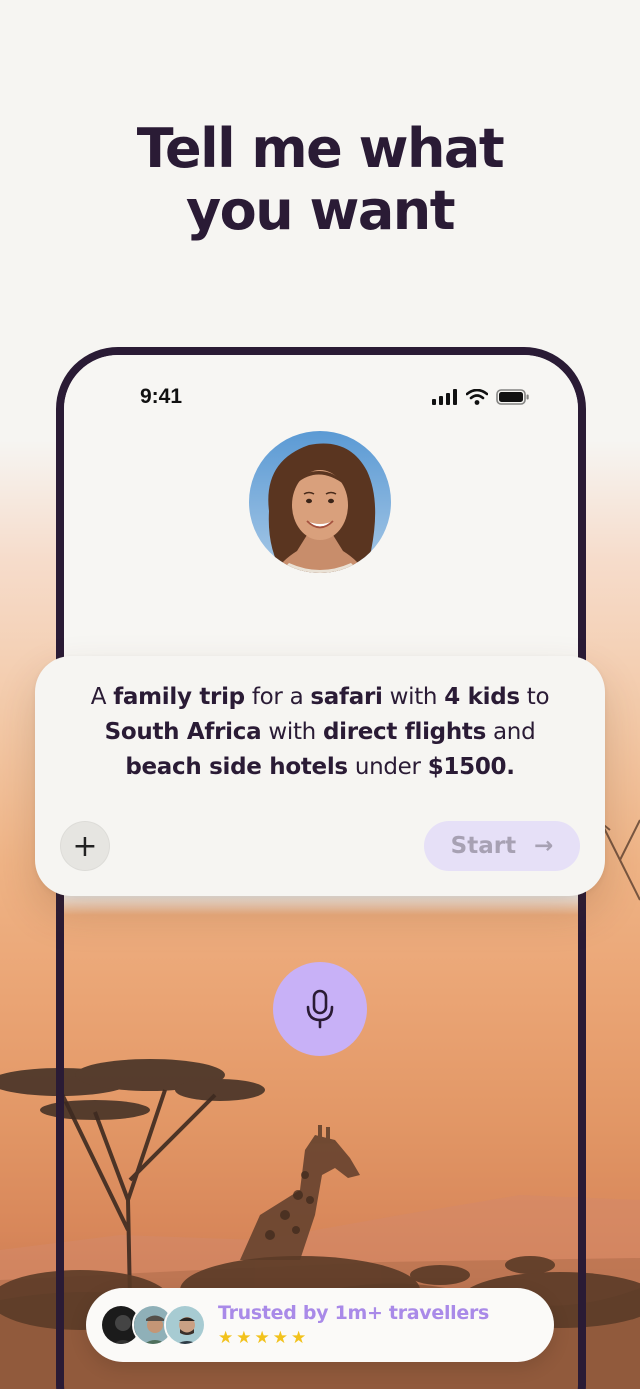 The height and width of the screenshot is (1389, 640). What do you see at coordinates (534, 697) in the screenshot?
I see `prompt-fragment: to` at bounding box center [534, 697].